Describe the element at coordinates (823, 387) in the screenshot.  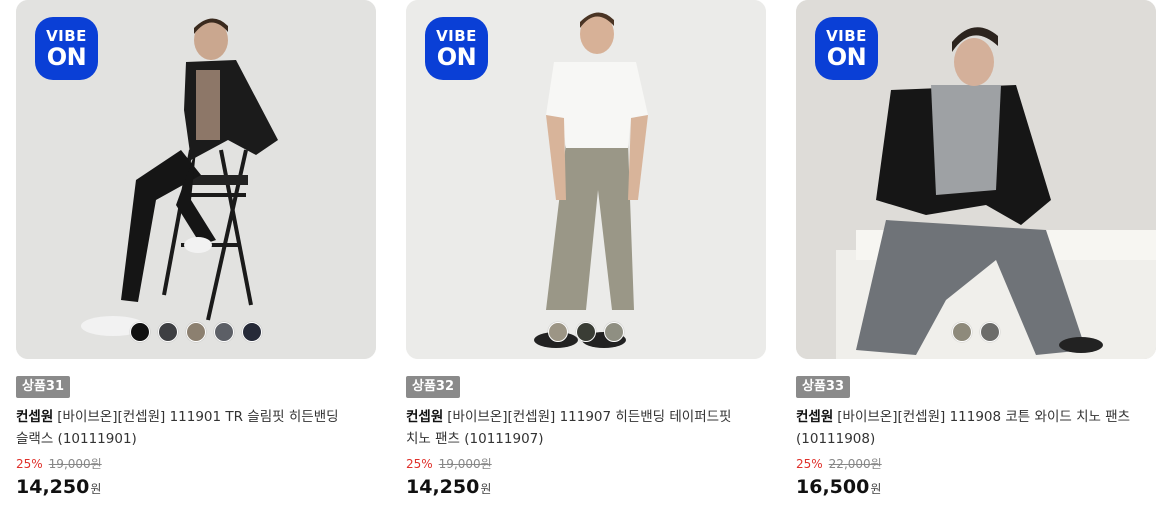
I see `product-tag: 상품33` at that location.